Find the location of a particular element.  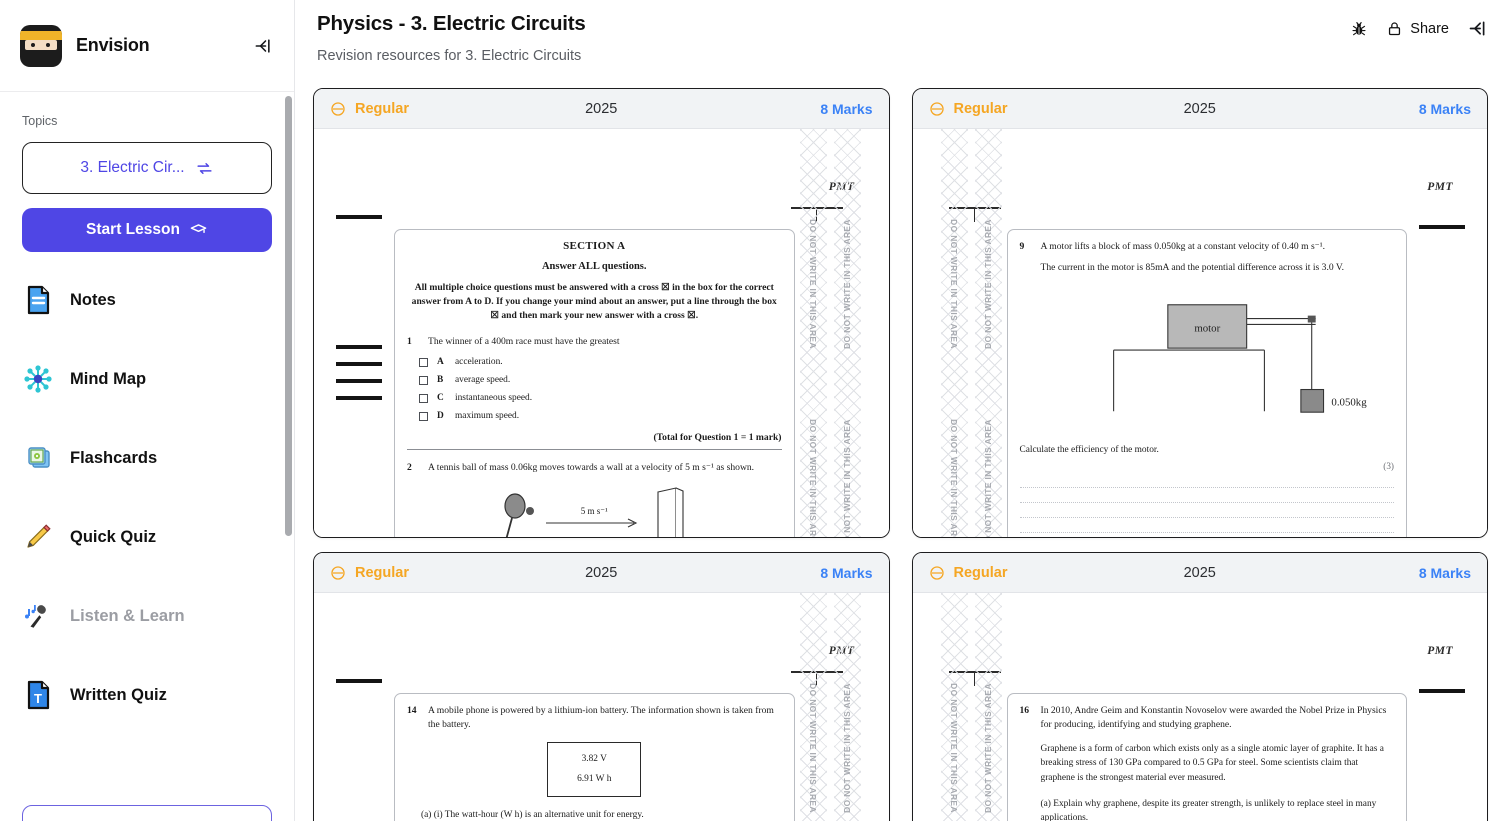

pencil-icon is located at coordinates (39, 536).